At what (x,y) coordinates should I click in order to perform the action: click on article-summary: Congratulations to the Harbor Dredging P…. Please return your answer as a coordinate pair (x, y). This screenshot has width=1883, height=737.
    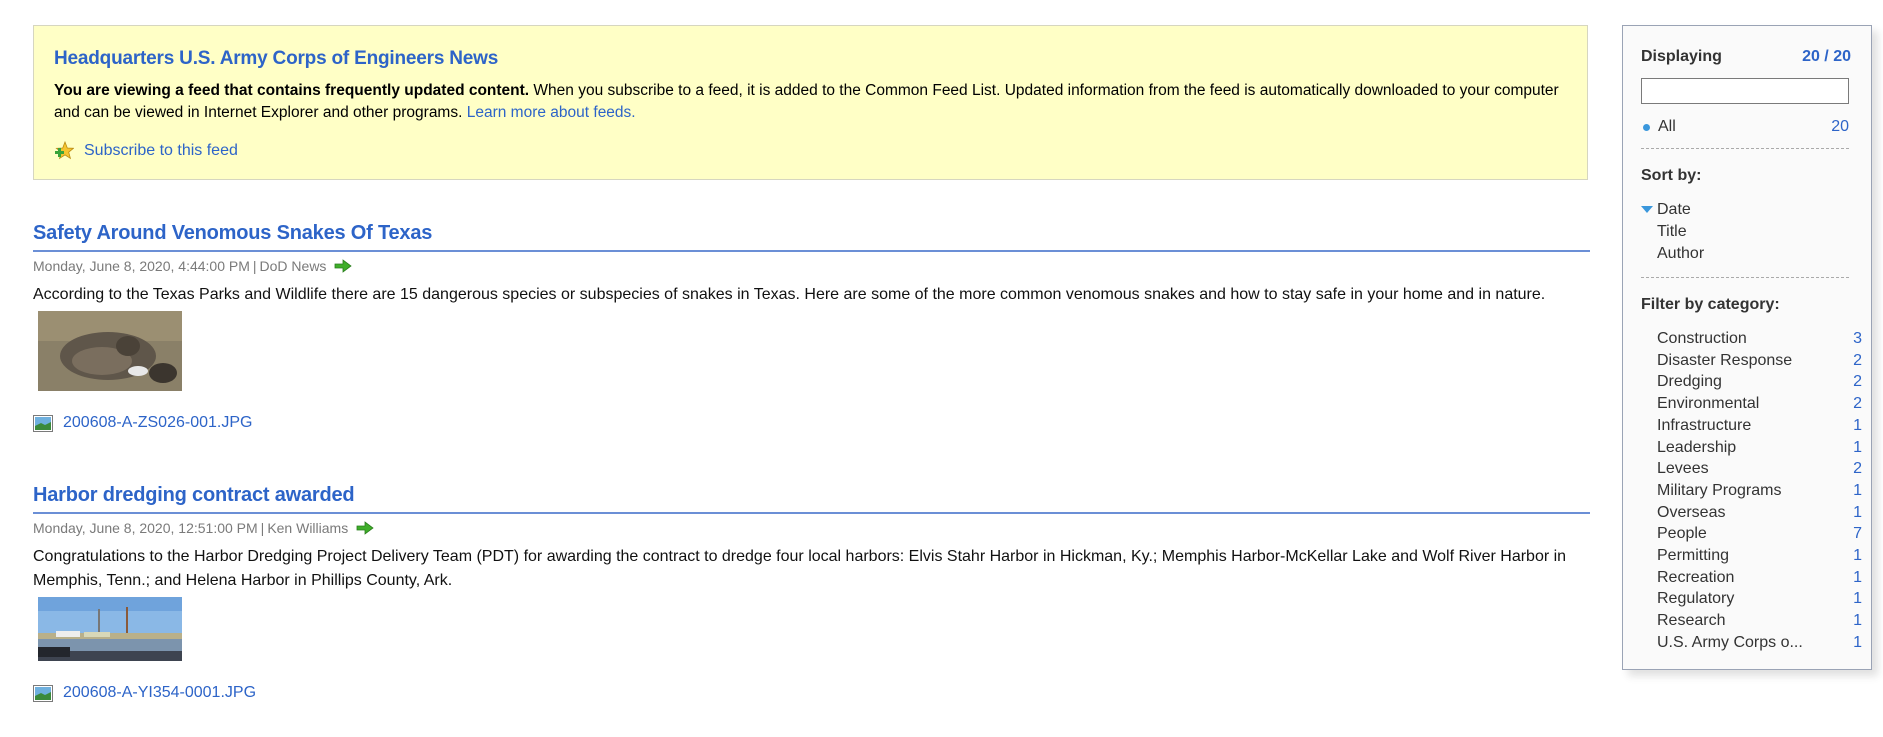
    Looking at the image, I should click on (800, 568).